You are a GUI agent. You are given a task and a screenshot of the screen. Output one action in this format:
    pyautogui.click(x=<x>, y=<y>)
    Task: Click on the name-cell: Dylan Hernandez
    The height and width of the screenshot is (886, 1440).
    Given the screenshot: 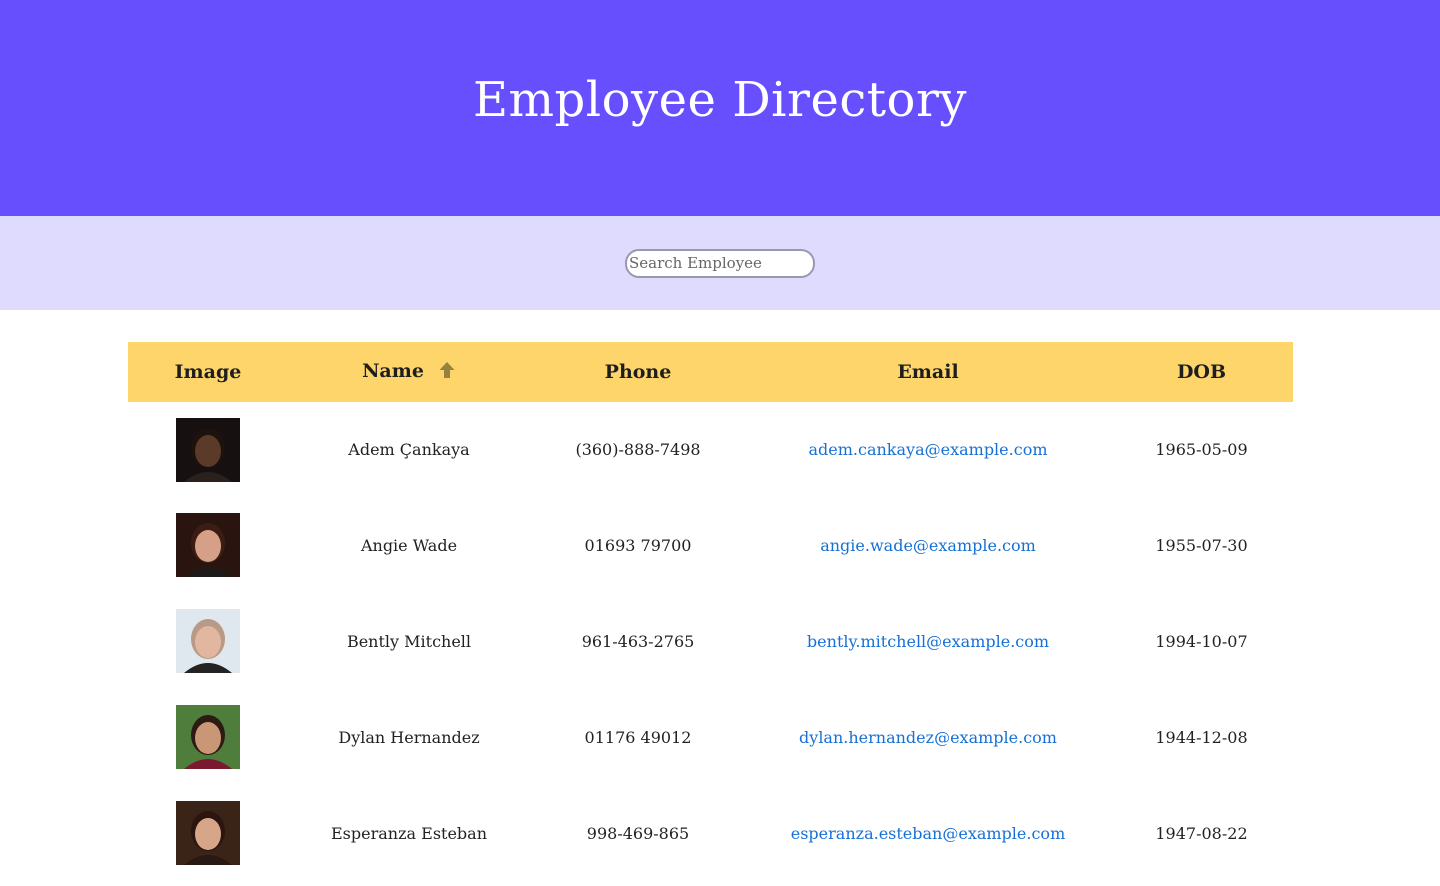 What is the action you would take?
    pyautogui.click(x=409, y=737)
    